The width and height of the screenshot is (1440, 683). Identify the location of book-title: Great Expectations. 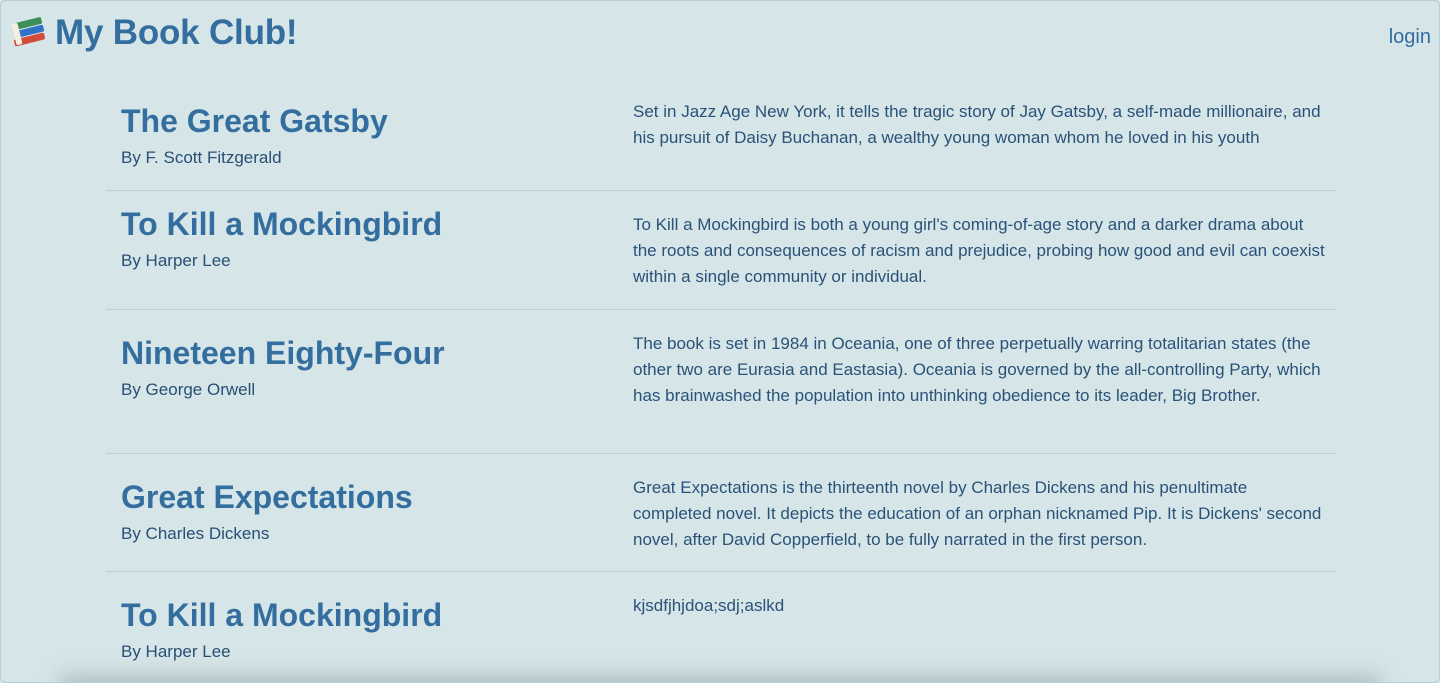
(267, 497).